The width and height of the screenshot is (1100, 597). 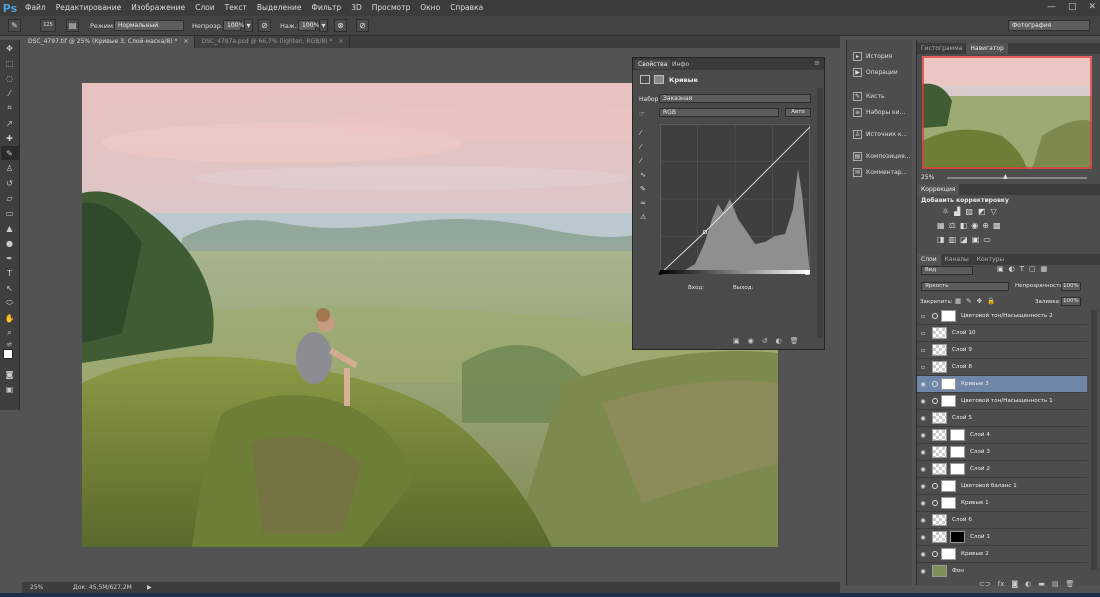 I want to click on curves-icon: ▨, so click(x=969, y=211).